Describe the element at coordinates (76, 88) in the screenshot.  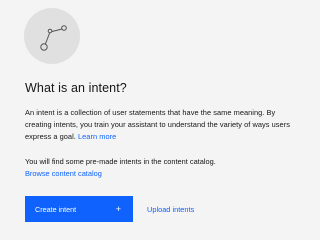
I see `page-title: What is an intent?` at that location.